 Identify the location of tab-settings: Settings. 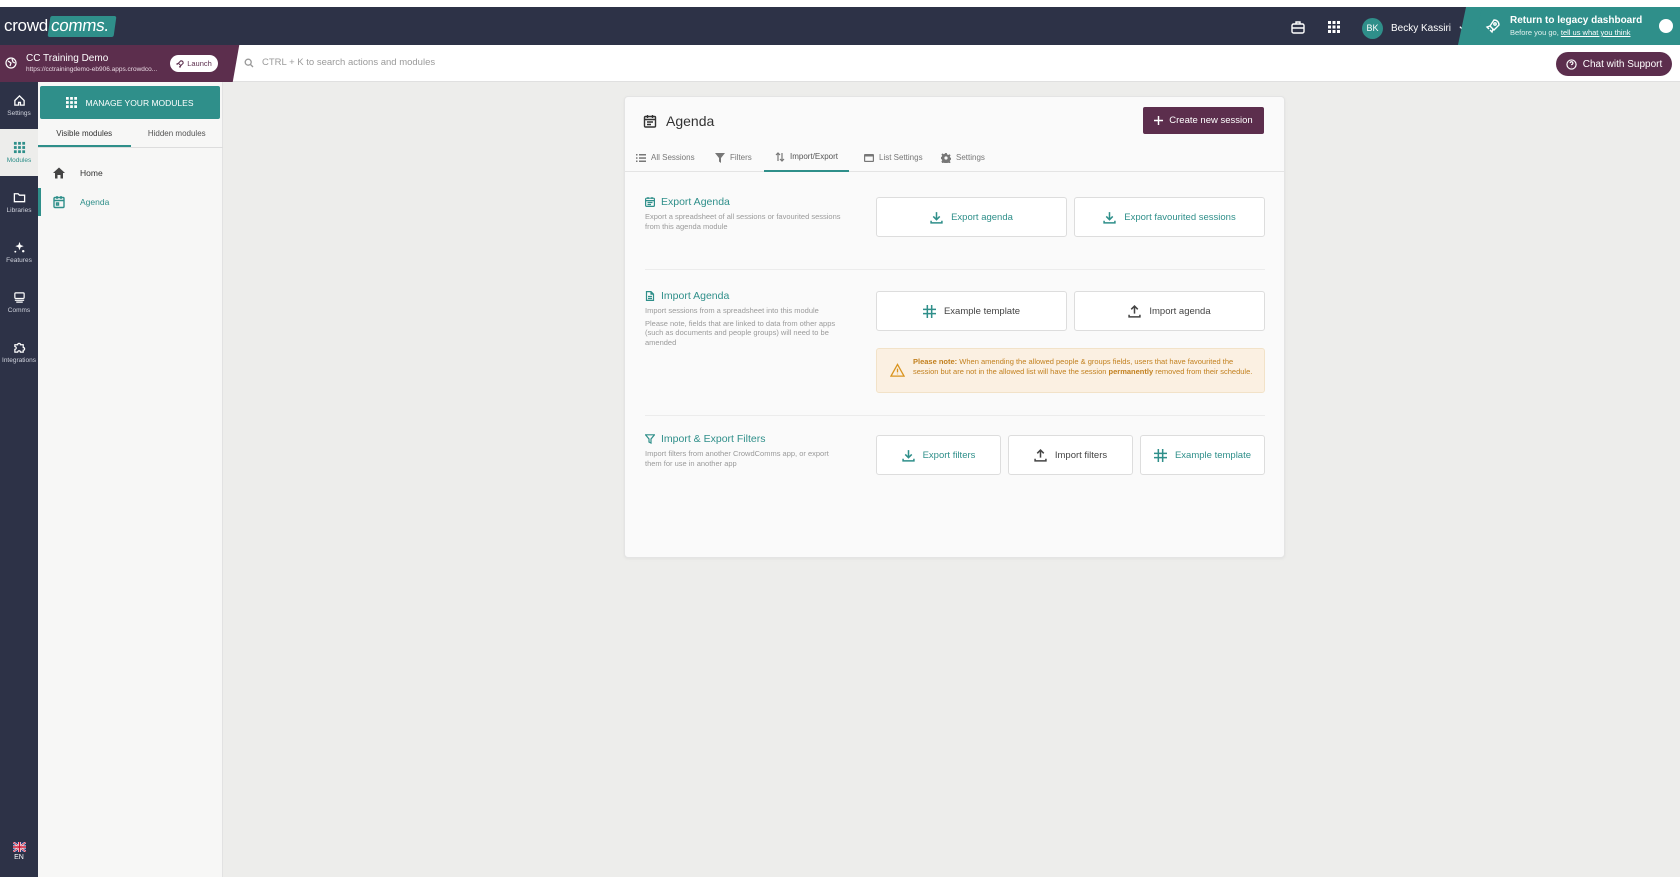
(963, 157).